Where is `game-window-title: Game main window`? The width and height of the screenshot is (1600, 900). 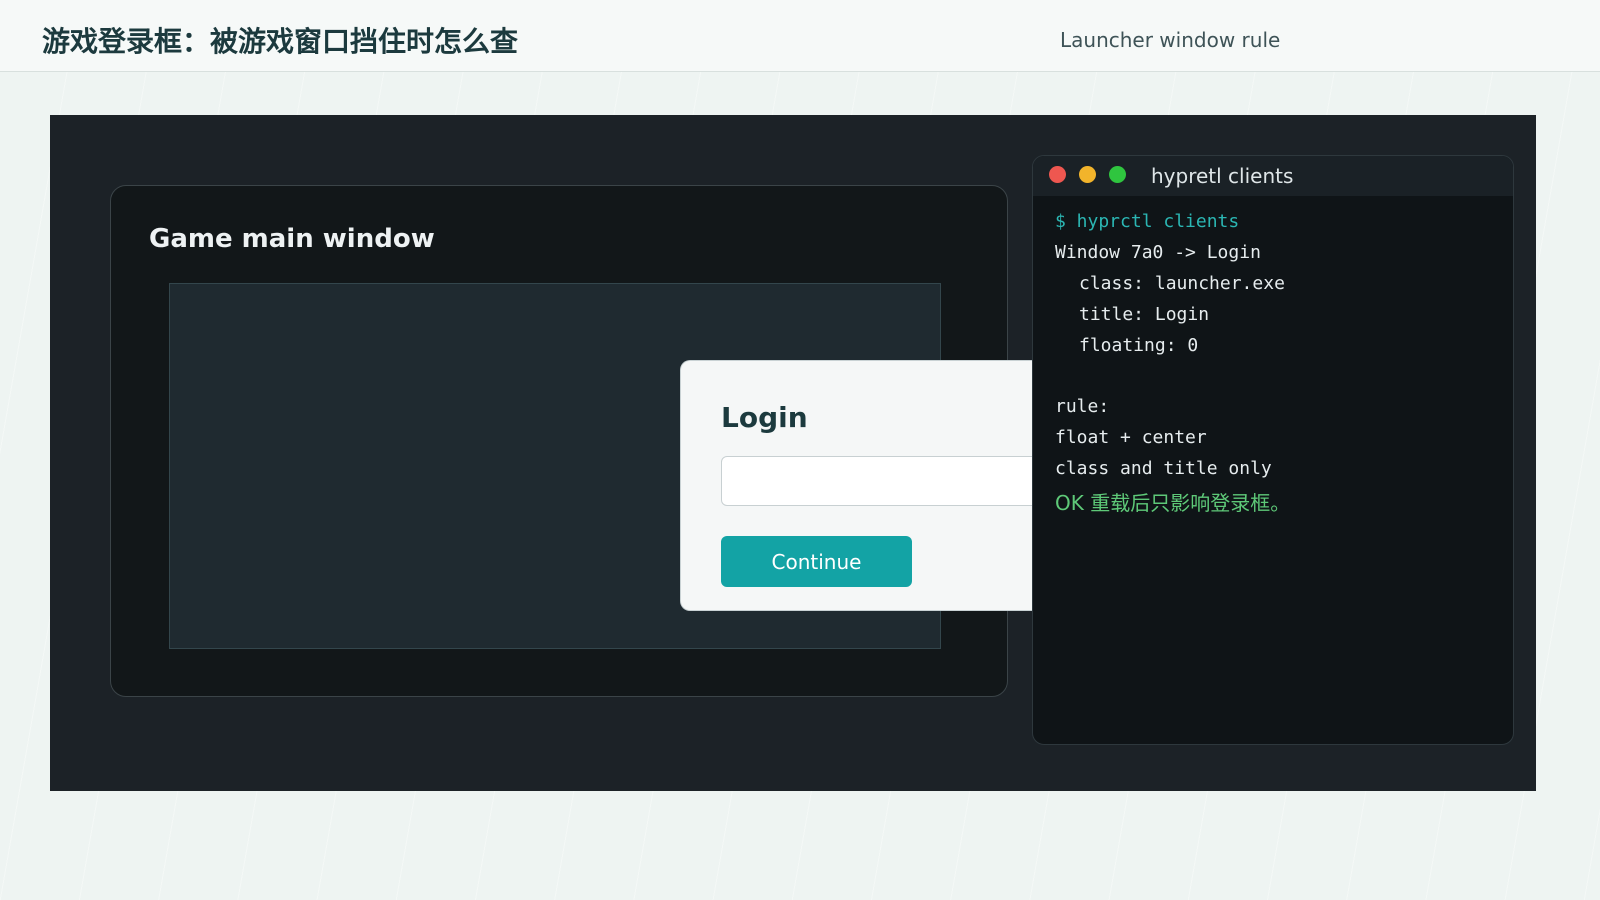
game-window-title: Game main window is located at coordinates (292, 239).